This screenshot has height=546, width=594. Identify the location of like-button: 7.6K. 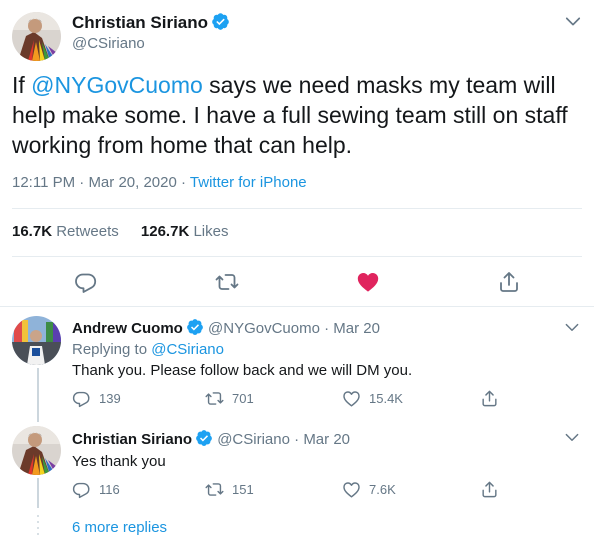
(369, 489).